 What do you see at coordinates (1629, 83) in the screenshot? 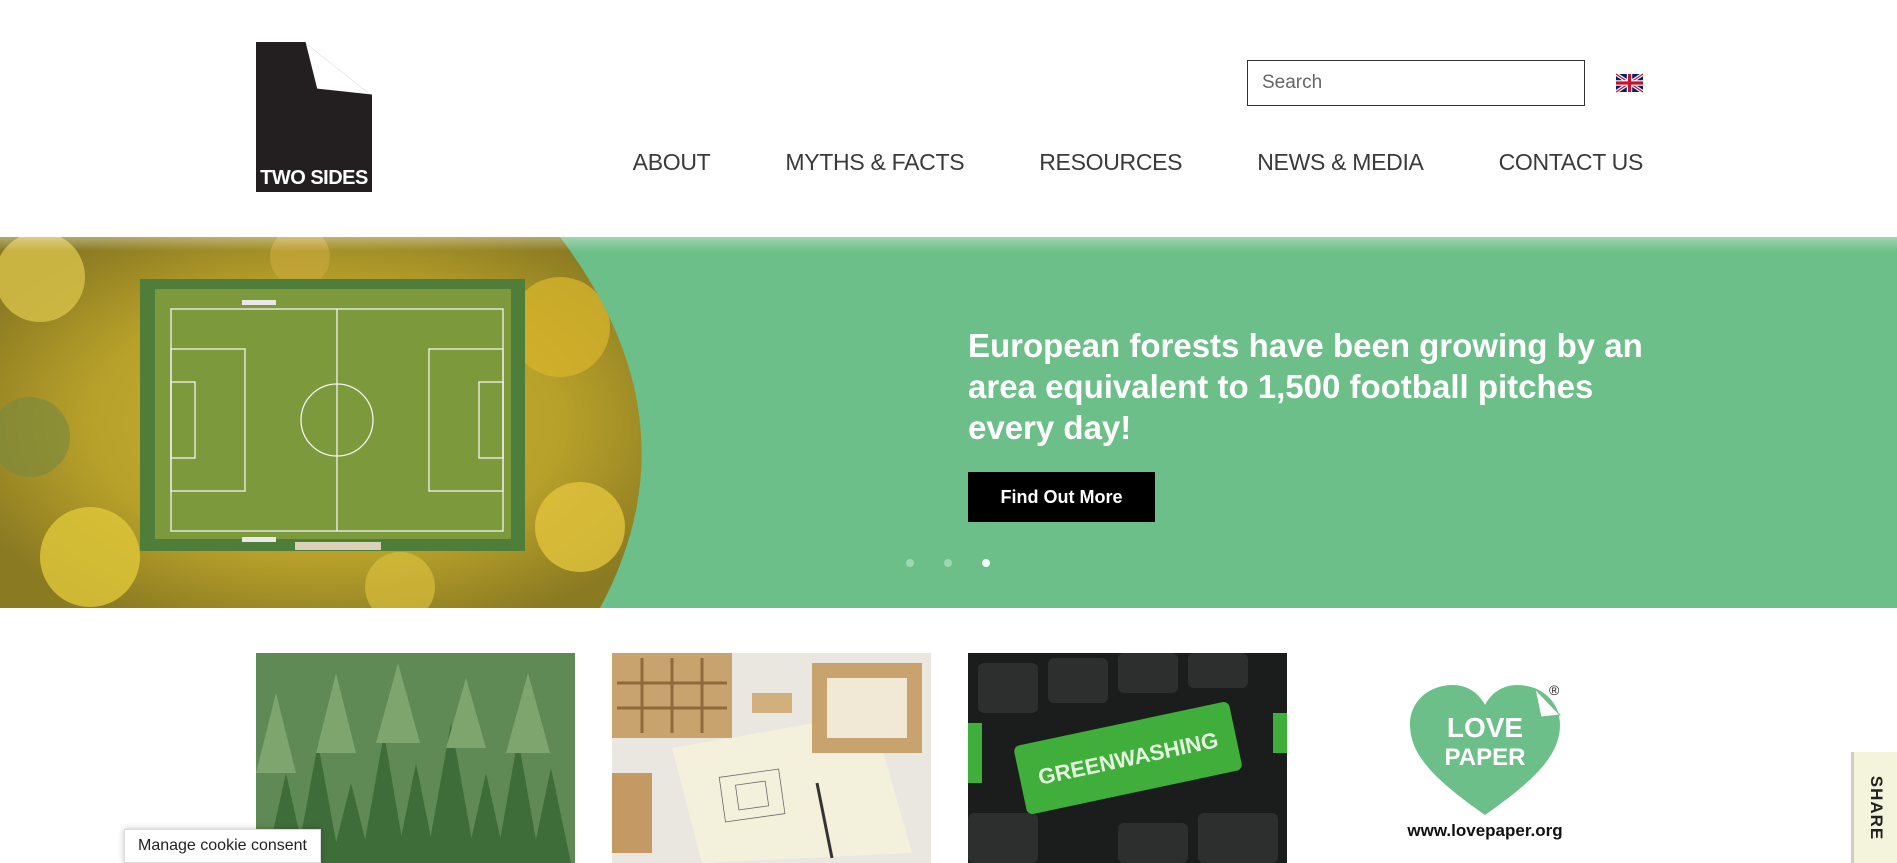
I see `uk-flag-icon` at bounding box center [1629, 83].